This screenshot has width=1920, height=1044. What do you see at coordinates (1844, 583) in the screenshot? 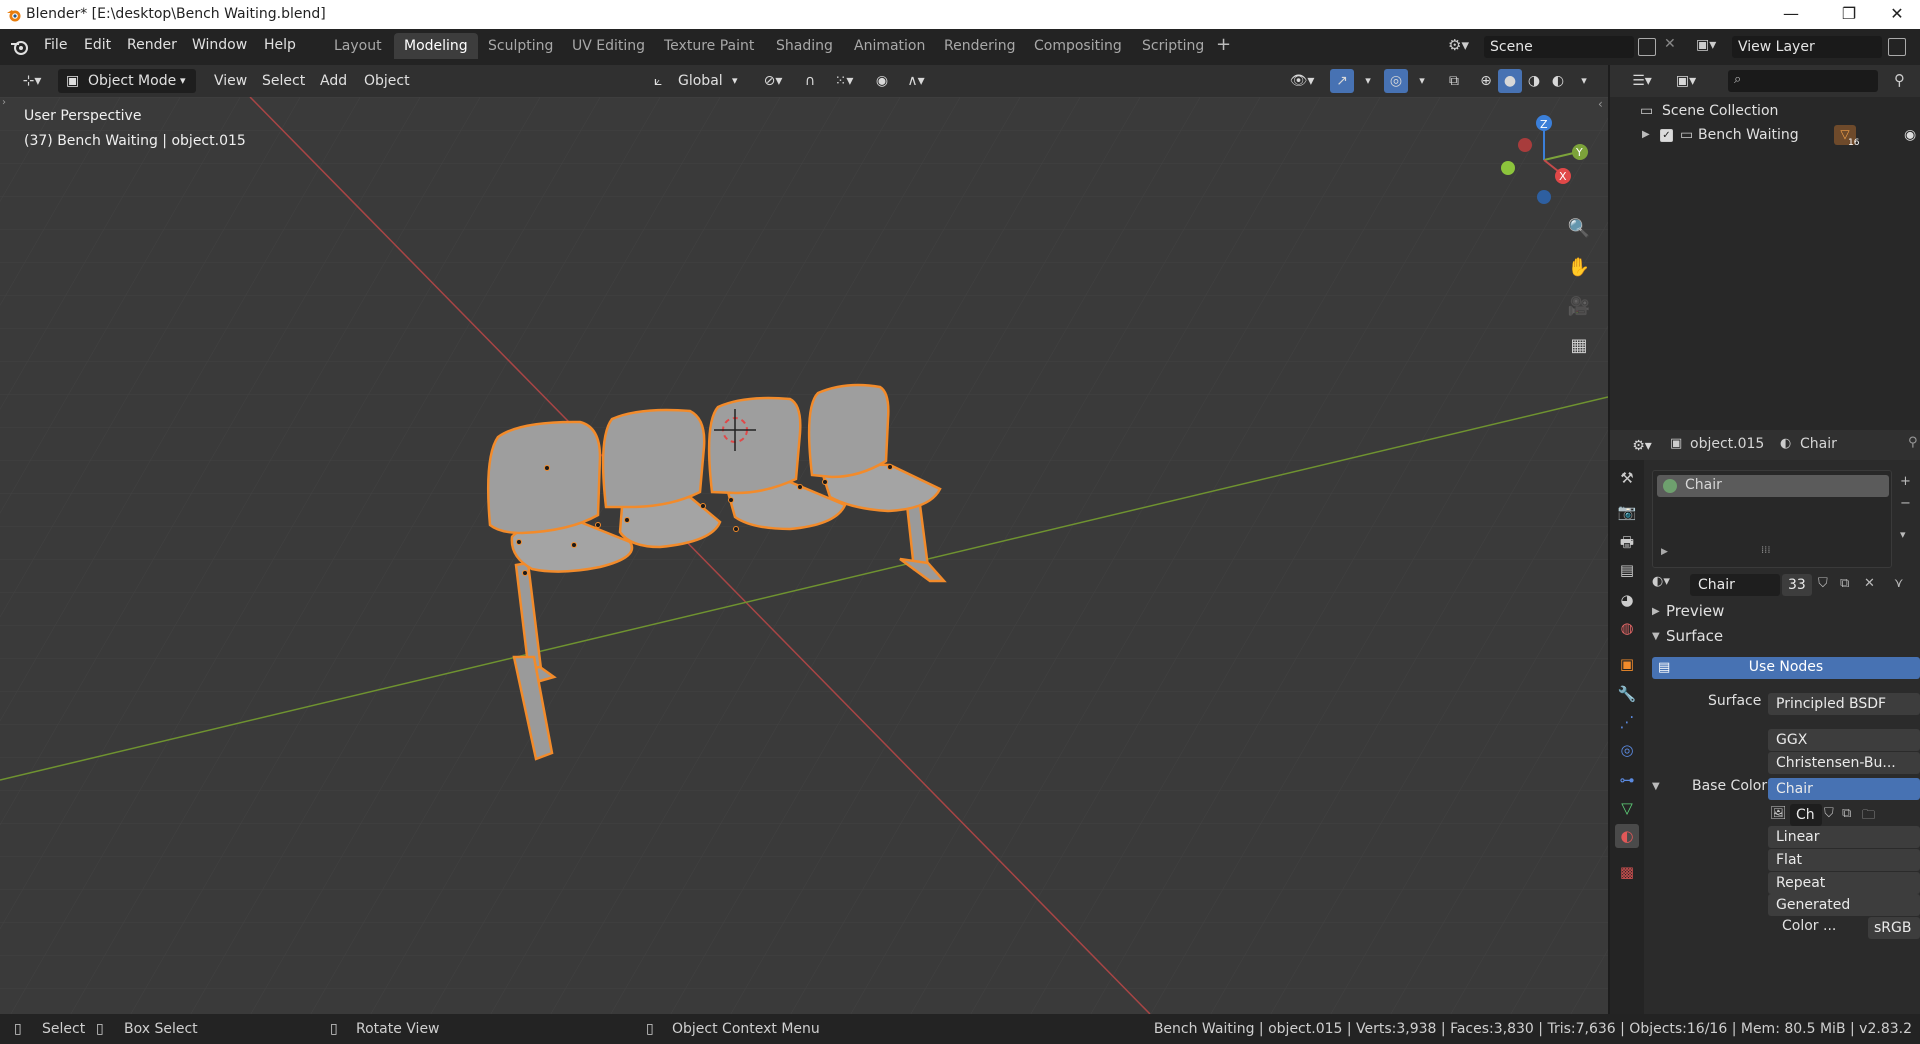
I see `duplicate-material-icon: ⧉` at bounding box center [1844, 583].